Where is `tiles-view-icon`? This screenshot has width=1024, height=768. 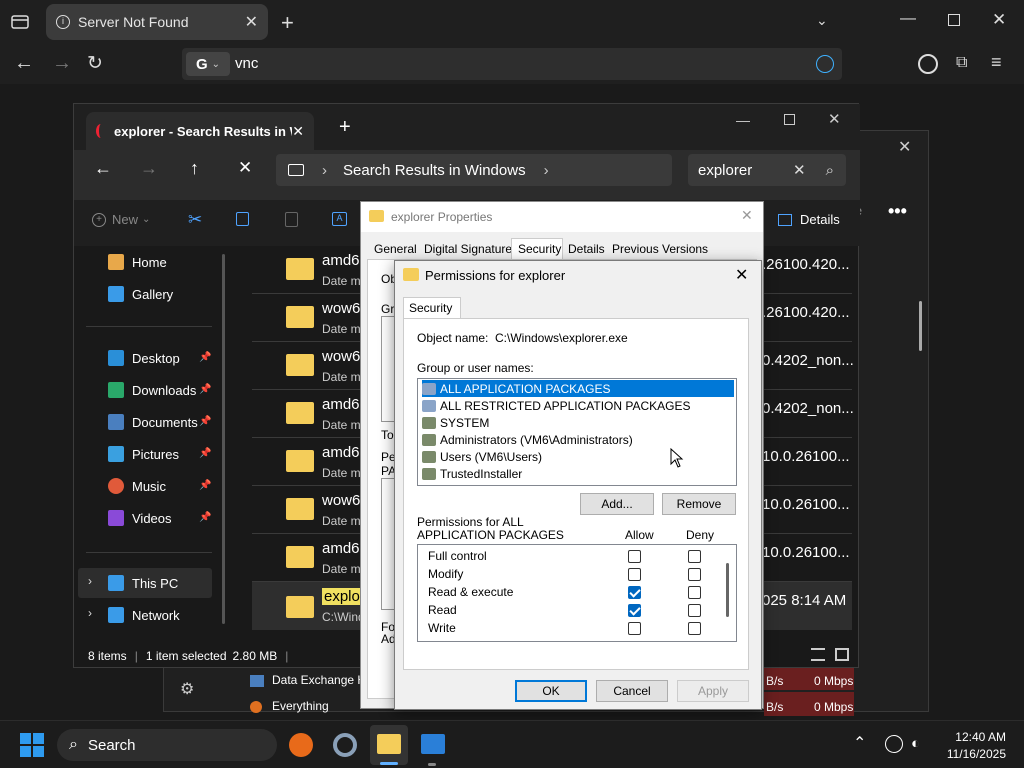
tiles-view-icon is located at coordinates (842, 654).